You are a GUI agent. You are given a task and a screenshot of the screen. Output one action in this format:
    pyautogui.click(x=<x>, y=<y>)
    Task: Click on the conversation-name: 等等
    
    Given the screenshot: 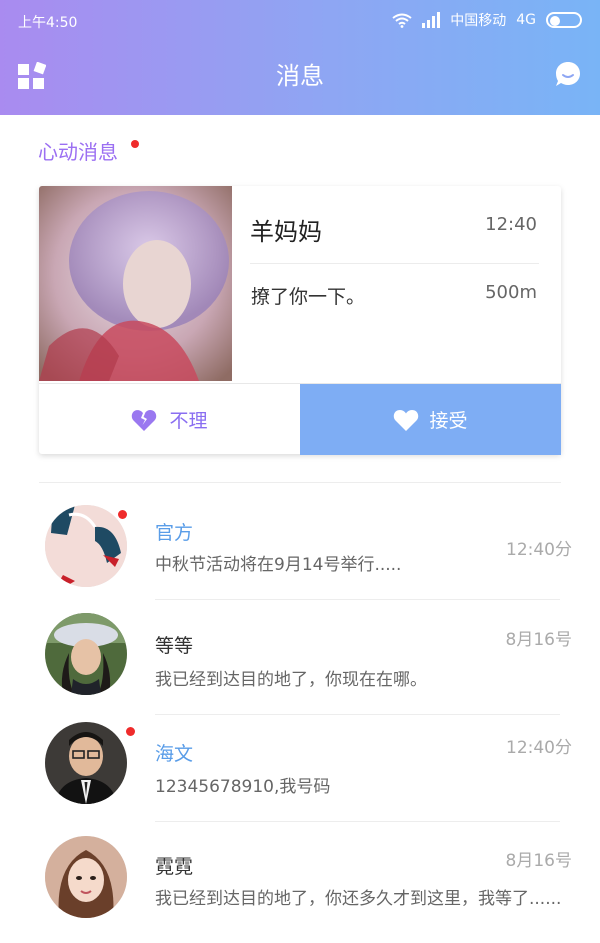 What is the action you would take?
    pyautogui.click(x=174, y=646)
    